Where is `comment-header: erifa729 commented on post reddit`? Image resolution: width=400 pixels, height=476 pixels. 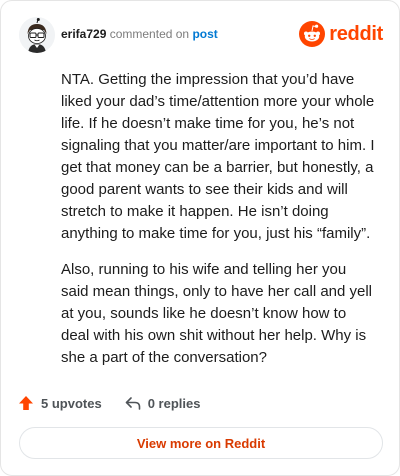
comment-header: erifa729 commented on post reddit is located at coordinates (201, 34).